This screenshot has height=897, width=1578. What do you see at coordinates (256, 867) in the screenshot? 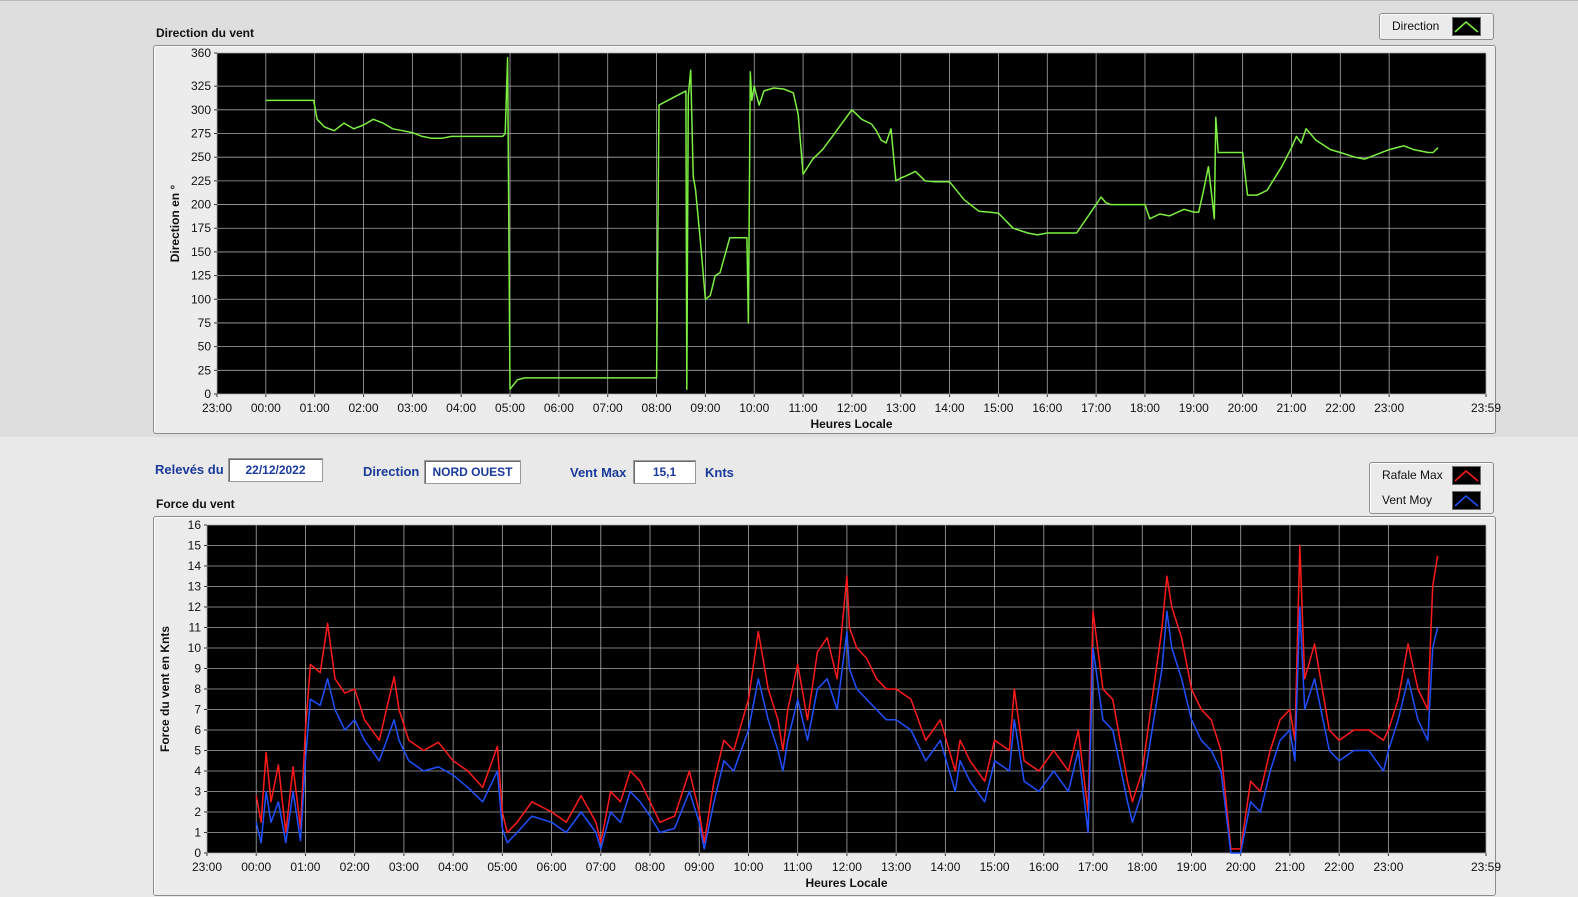
I see `force-chart-x-tick-label: 00:00` at bounding box center [256, 867].